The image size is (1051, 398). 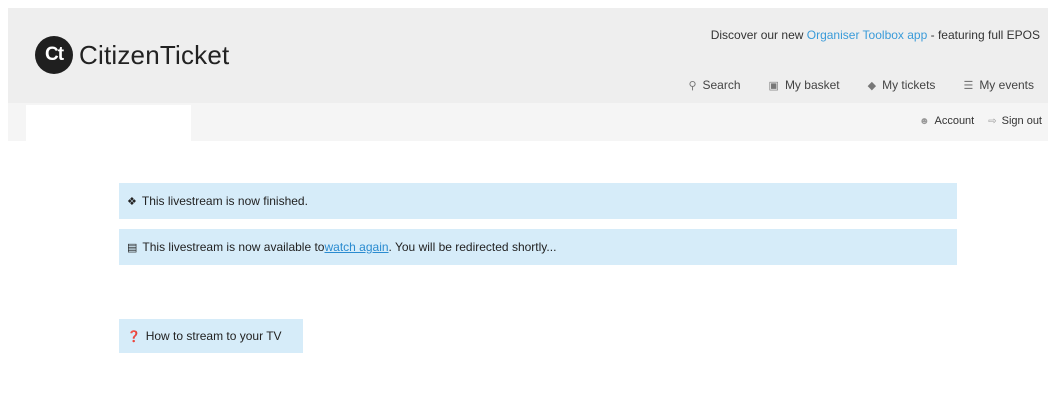 I want to click on user-icon: ☻, so click(x=924, y=121).